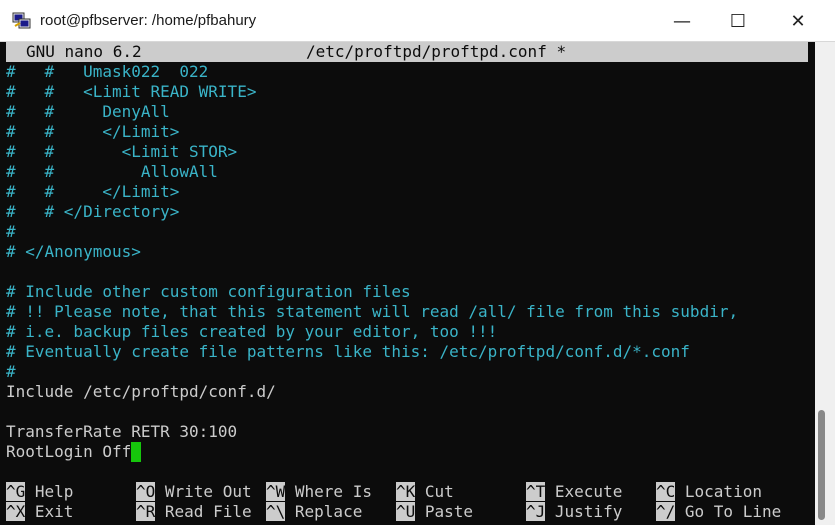  Describe the element at coordinates (122, 151) in the screenshot. I see `editor-line: # # <Limit STOR>` at that location.